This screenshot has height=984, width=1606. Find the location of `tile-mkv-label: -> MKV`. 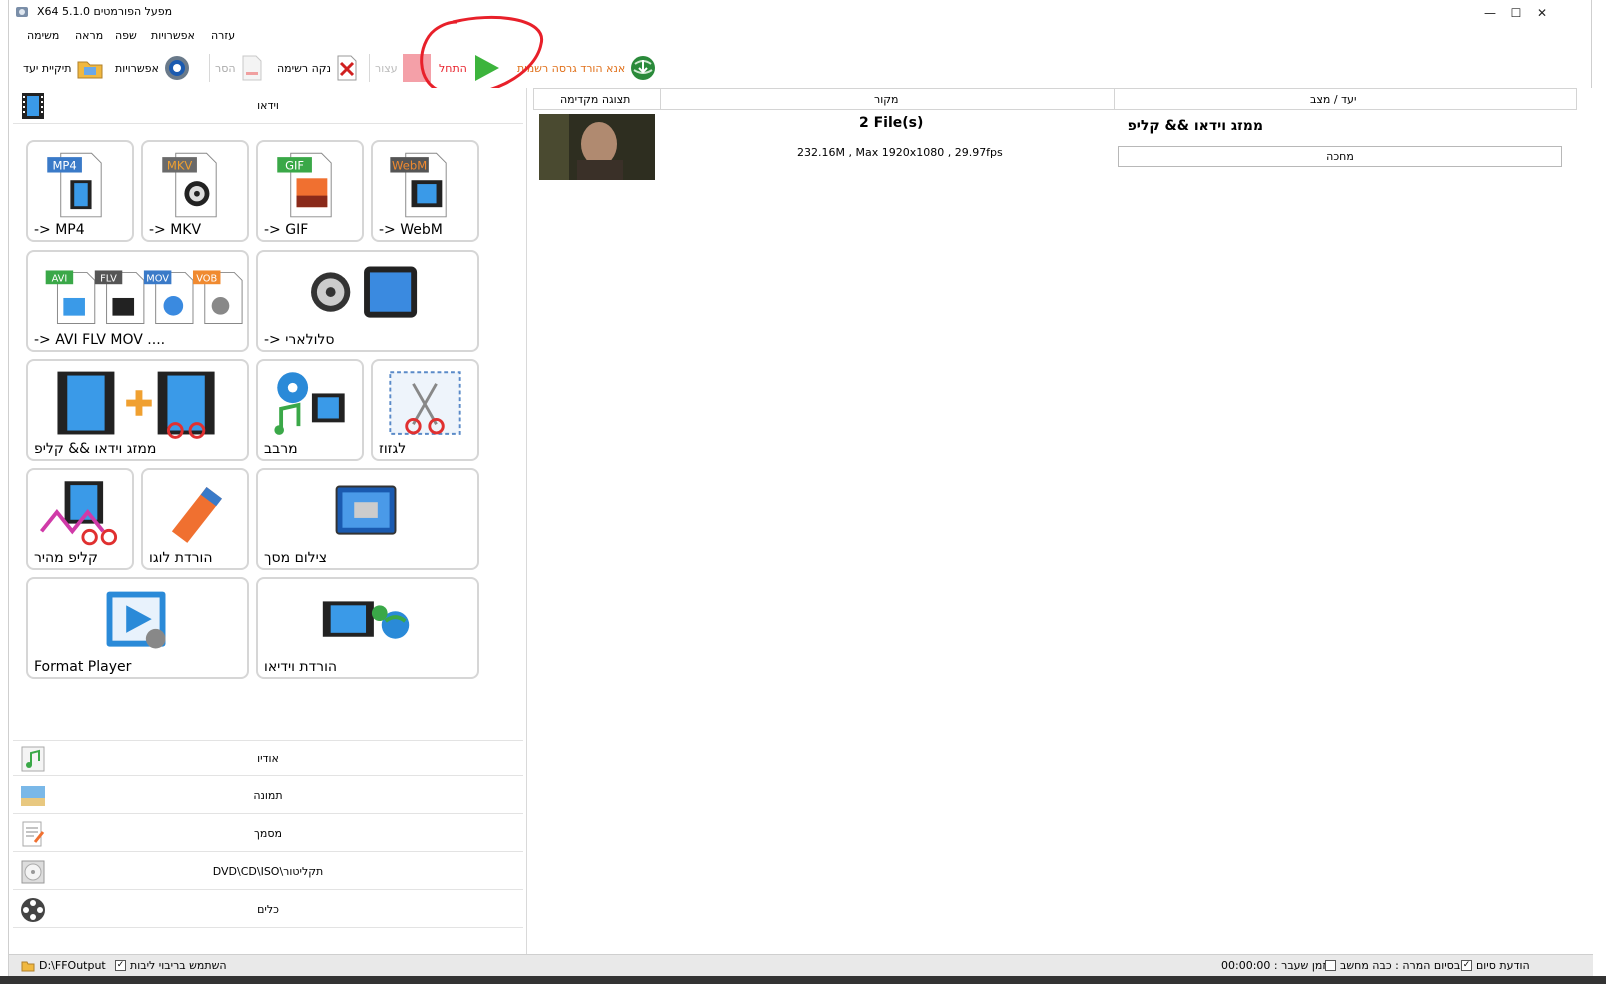

tile-mkv-label: -> MKV is located at coordinates (175, 230).